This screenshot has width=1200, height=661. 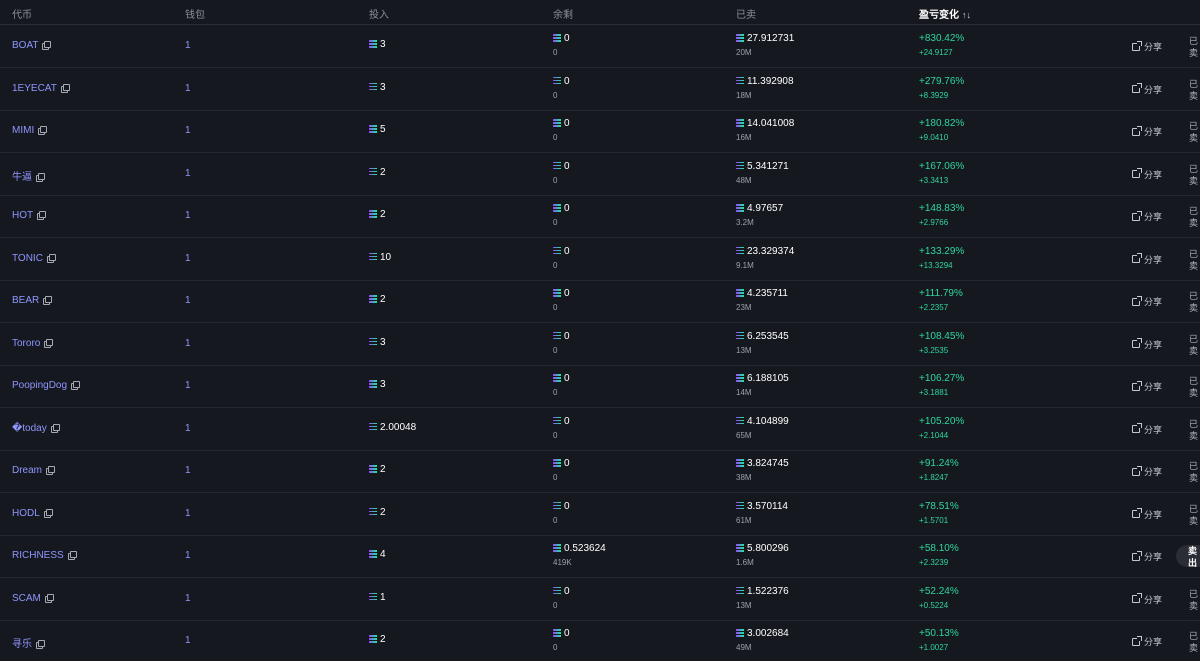 I want to click on token-name: Tororo, so click(x=26, y=343).